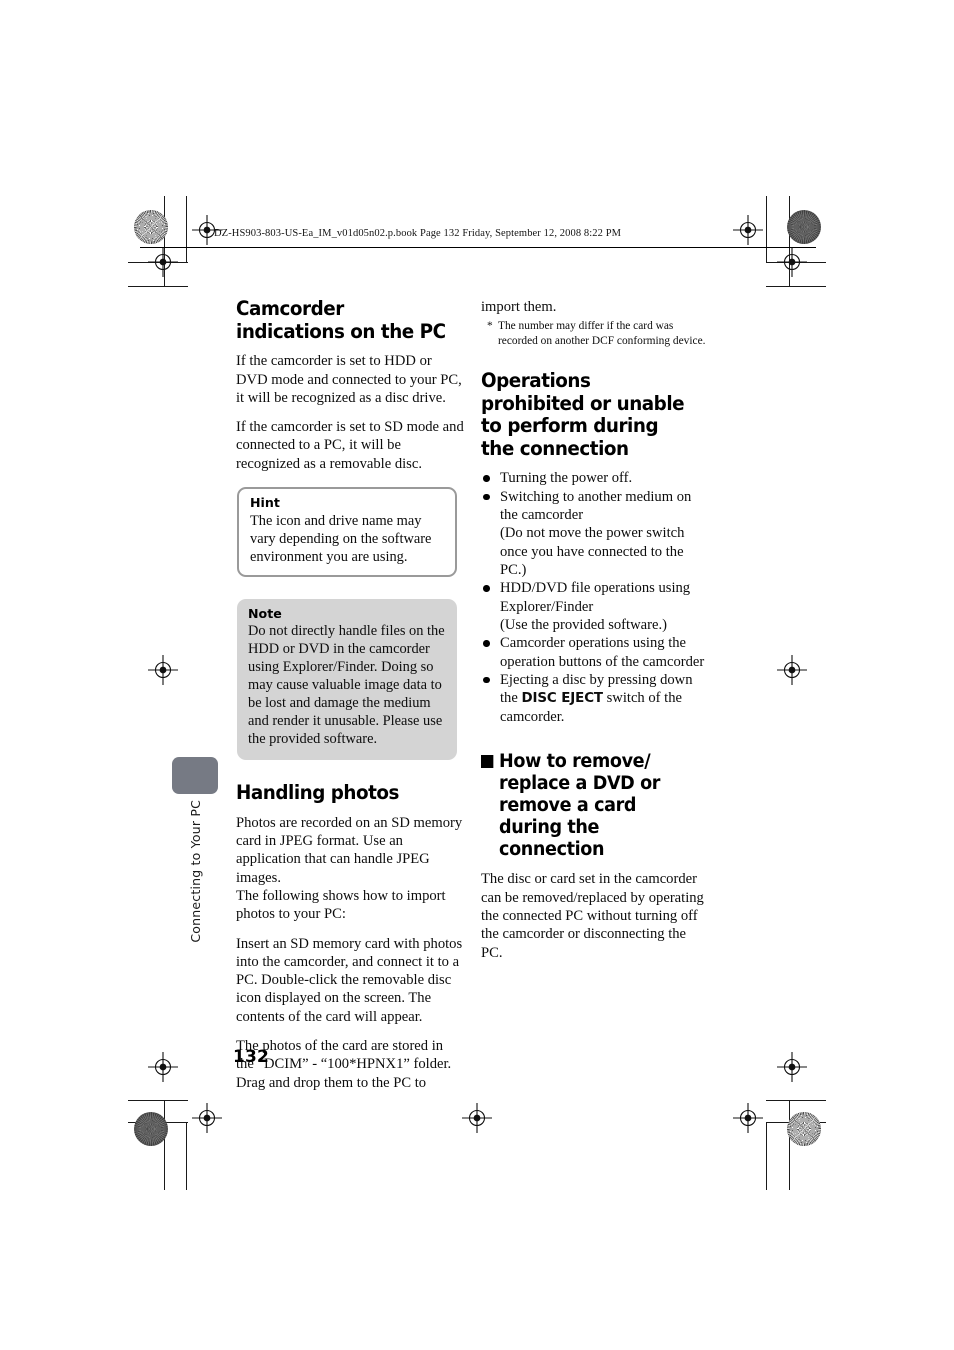 The height and width of the screenshot is (1350, 954). I want to click on paragraph-continued: import them., so click(519, 307).